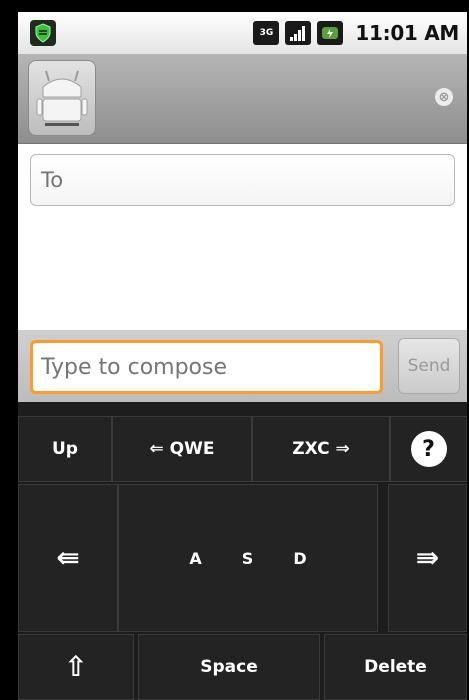  What do you see at coordinates (242, 99) in the screenshot?
I see `title-bar: ⊗` at bounding box center [242, 99].